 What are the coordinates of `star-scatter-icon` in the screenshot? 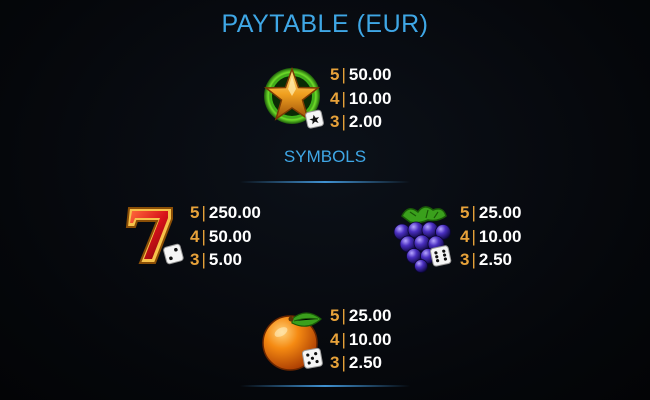 It's located at (293, 97).